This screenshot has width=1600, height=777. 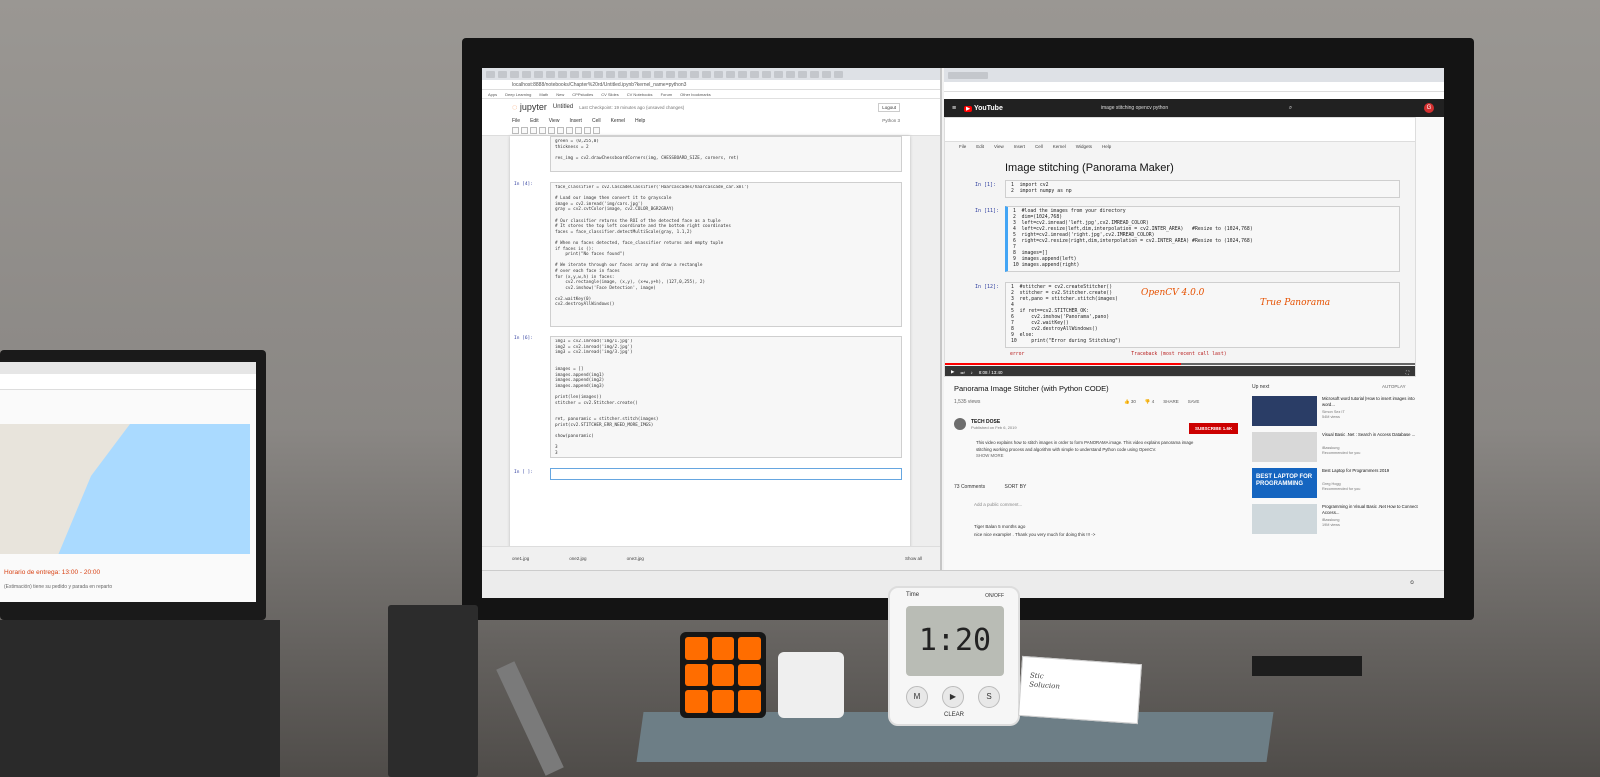 I want to click on menu-icon: ≡, so click(x=954, y=108).